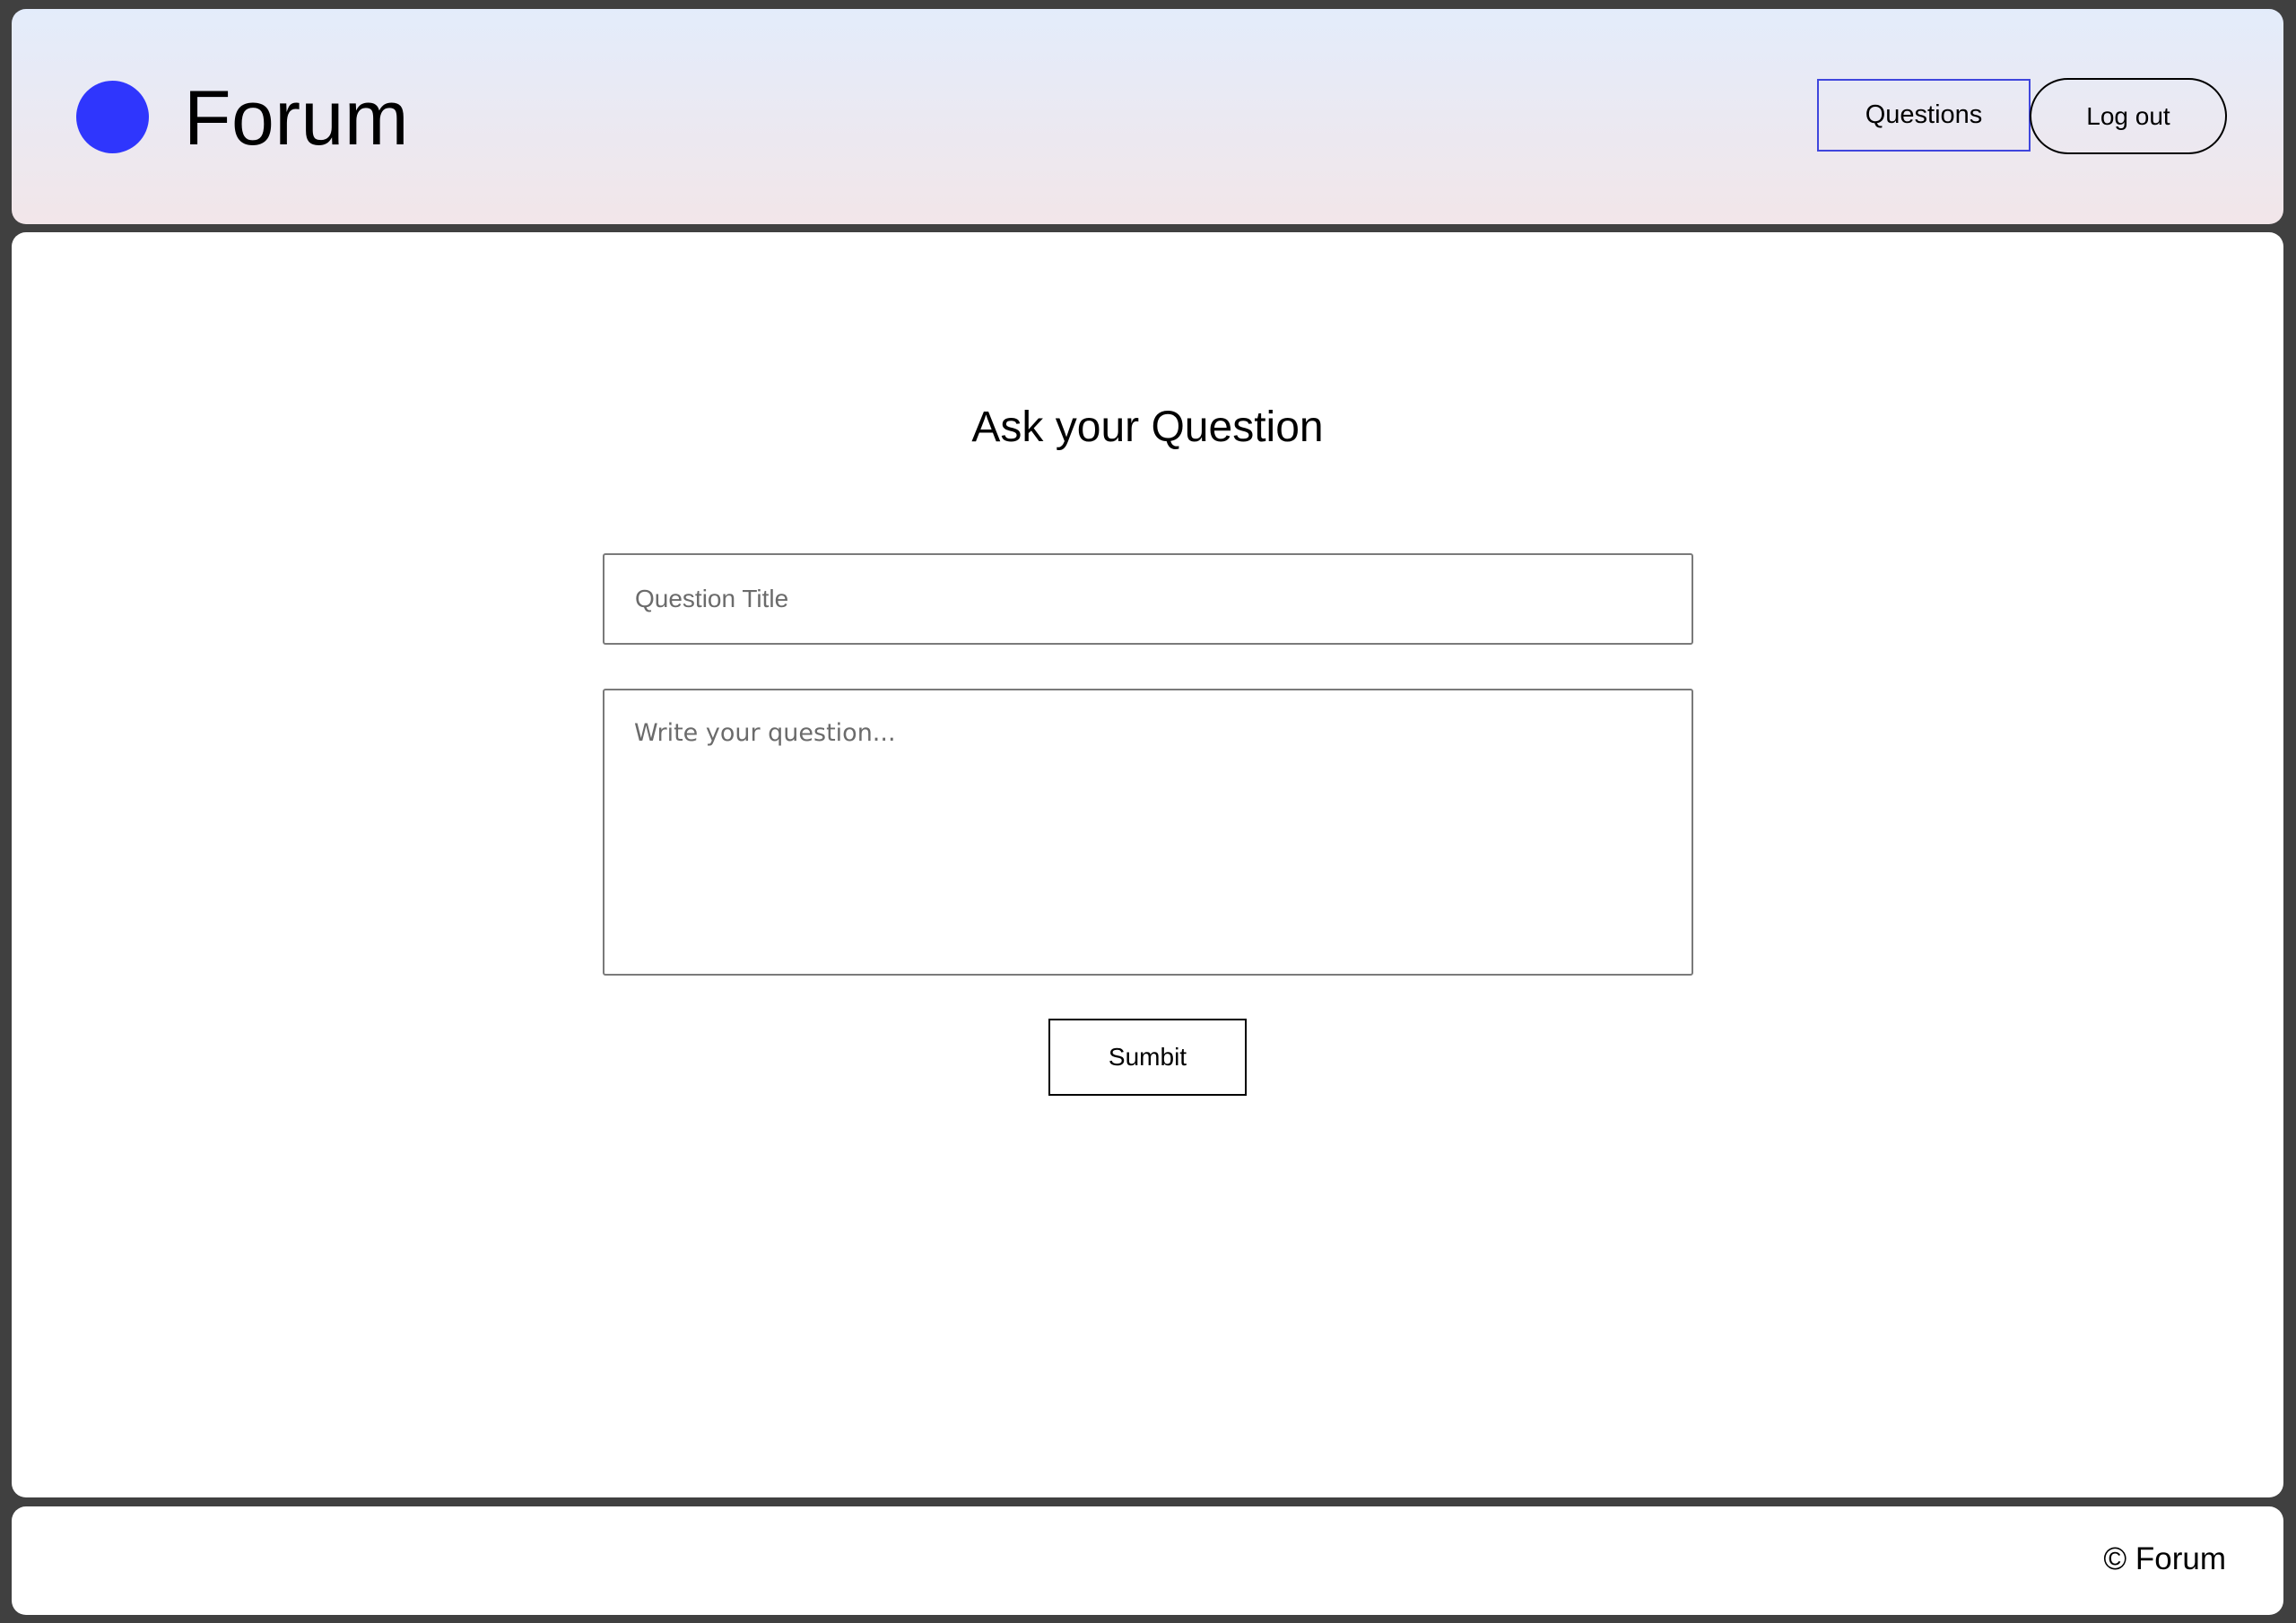 This screenshot has width=2296, height=1623. I want to click on logout-button: Log out, so click(2128, 116).